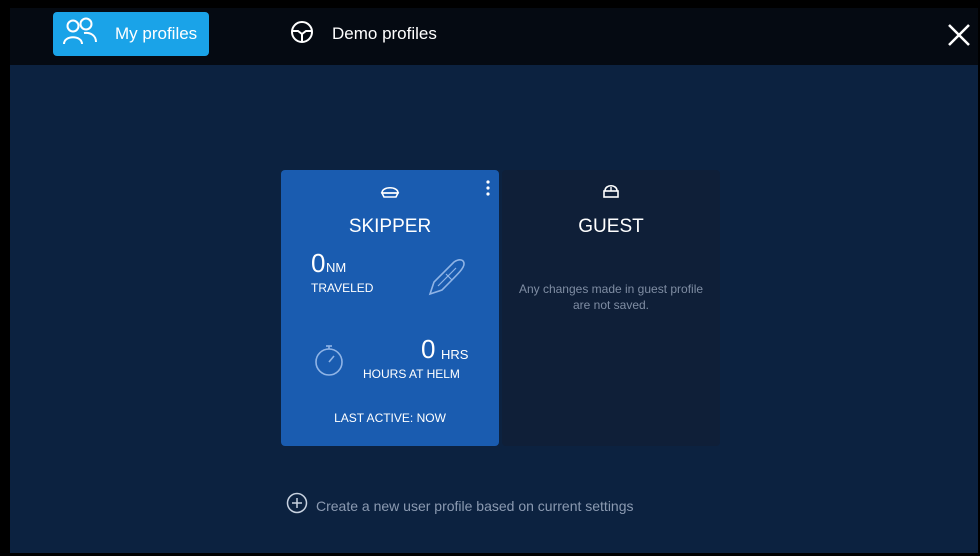 This screenshot has width=980, height=556. I want to click on hours-label: HOURS AT HELM, so click(411, 374).